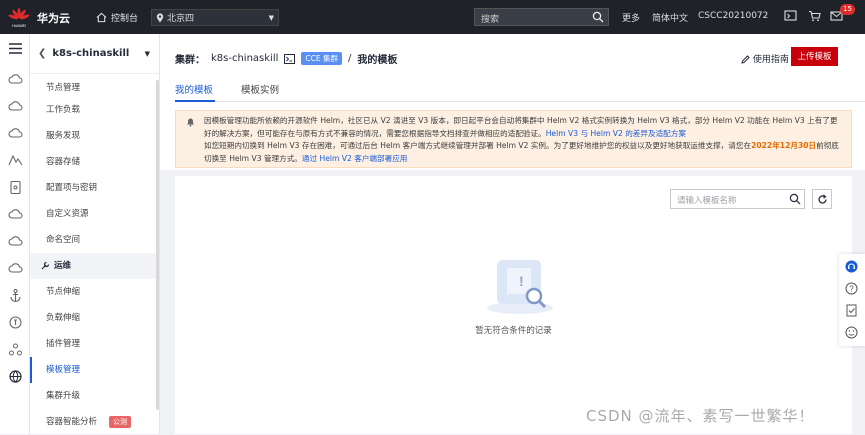  What do you see at coordinates (19, 26) in the screenshot?
I see `brand-small-text: HUAWEI` at bounding box center [19, 26].